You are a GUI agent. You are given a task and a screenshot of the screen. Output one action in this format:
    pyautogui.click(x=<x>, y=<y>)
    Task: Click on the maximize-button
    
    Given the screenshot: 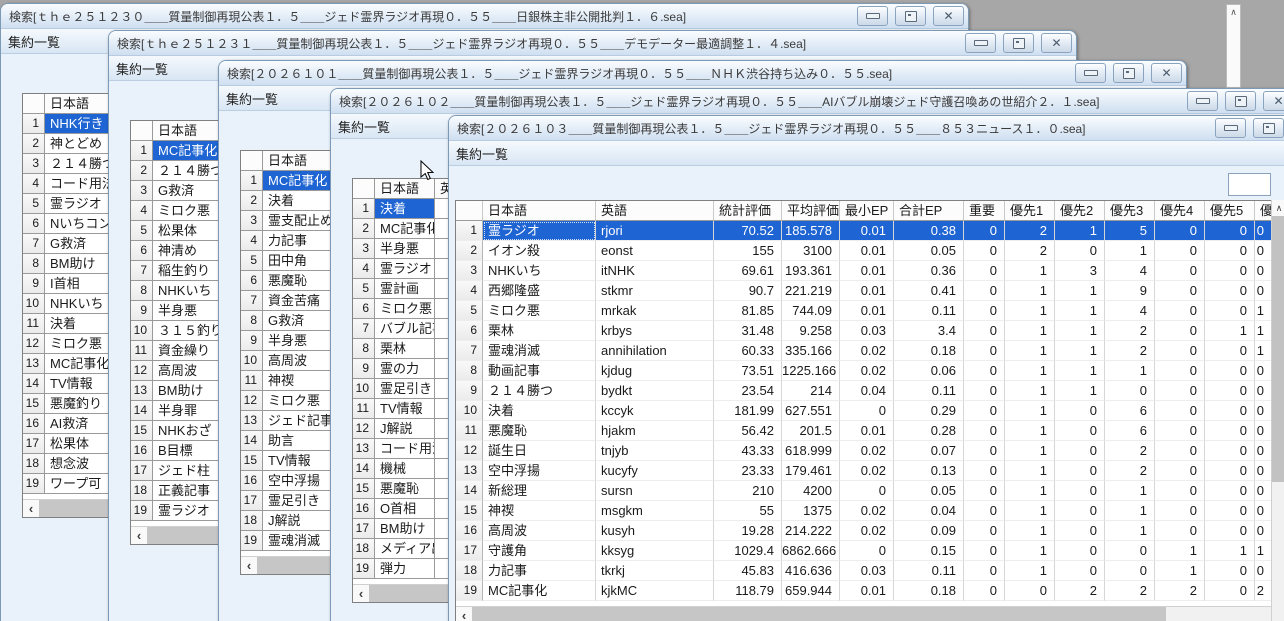 What is the action you would take?
    pyautogui.click(x=910, y=16)
    